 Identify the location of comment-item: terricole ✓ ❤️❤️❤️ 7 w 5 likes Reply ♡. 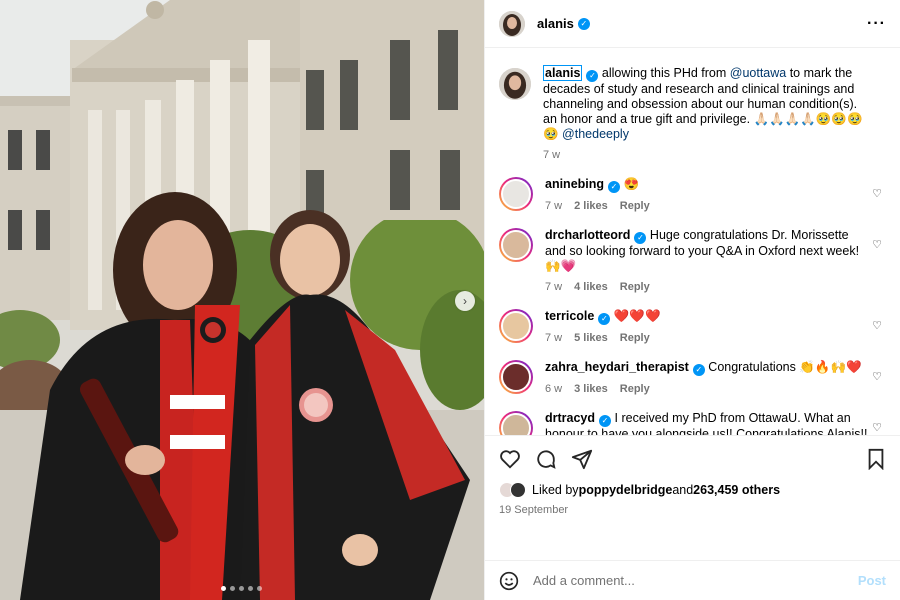
(692, 327).